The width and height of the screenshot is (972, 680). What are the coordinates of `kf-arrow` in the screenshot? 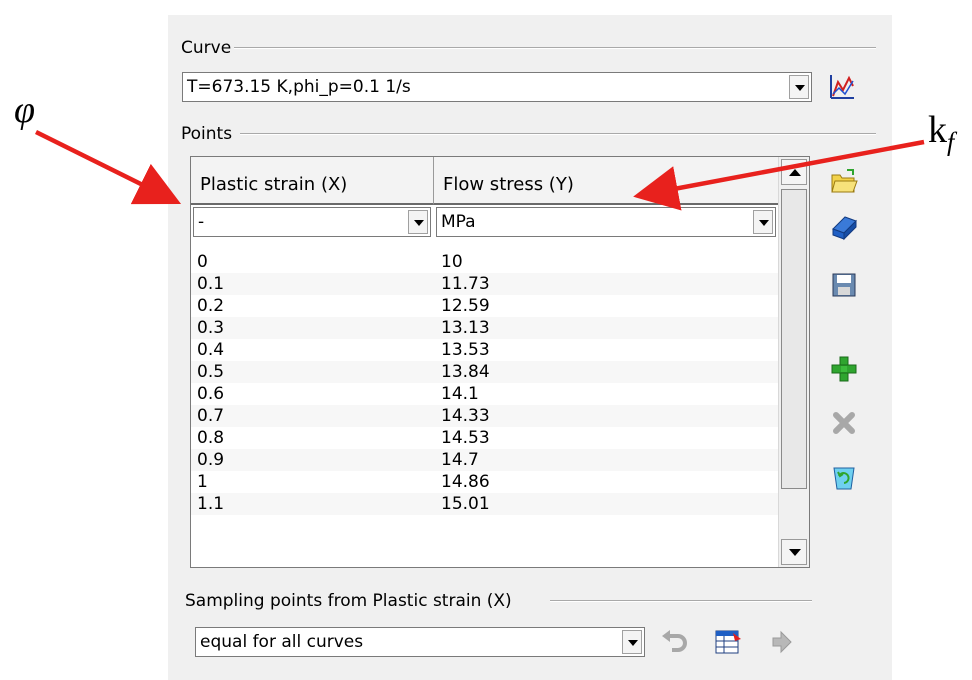 It's located at (779, 175).